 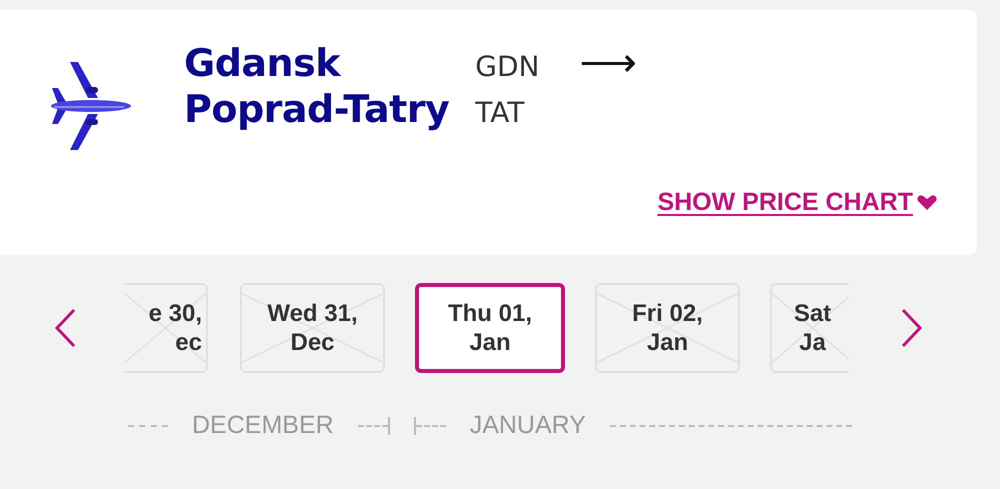 I want to click on origin-code: GDN, so click(x=507, y=66).